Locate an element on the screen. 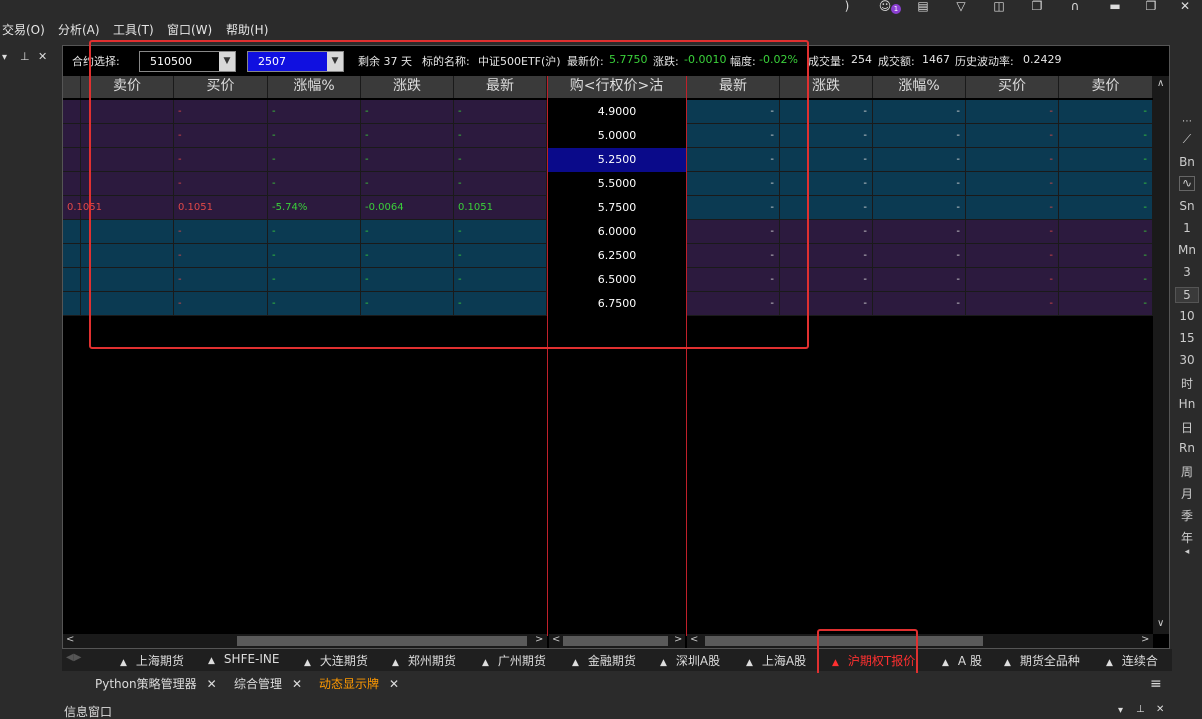  period-button: 1 is located at coordinates (1187, 228).